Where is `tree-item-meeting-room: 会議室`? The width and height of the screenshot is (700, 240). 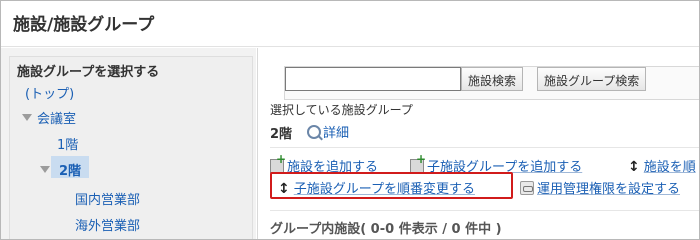
tree-item-meeting-room: 会議室 is located at coordinates (56, 117).